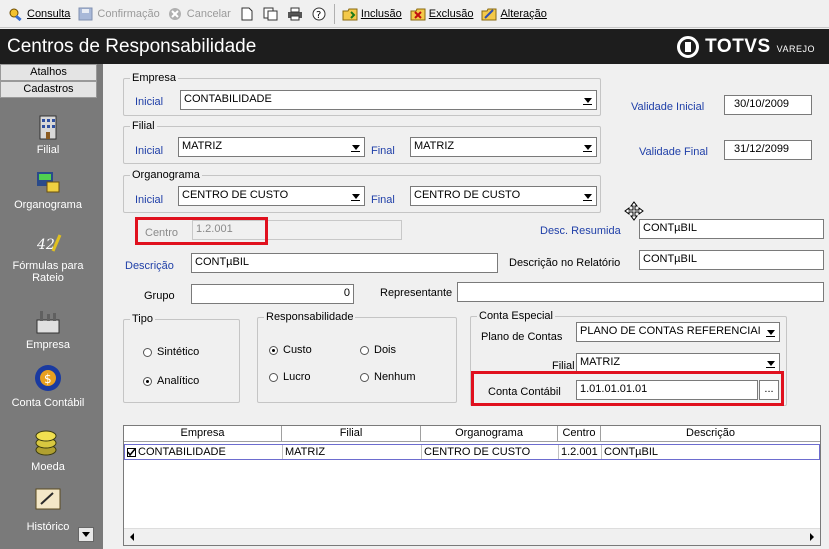  Describe the element at coordinates (203, 433) in the screenshot. I see `column-header-empresa: Empresa` at that location.